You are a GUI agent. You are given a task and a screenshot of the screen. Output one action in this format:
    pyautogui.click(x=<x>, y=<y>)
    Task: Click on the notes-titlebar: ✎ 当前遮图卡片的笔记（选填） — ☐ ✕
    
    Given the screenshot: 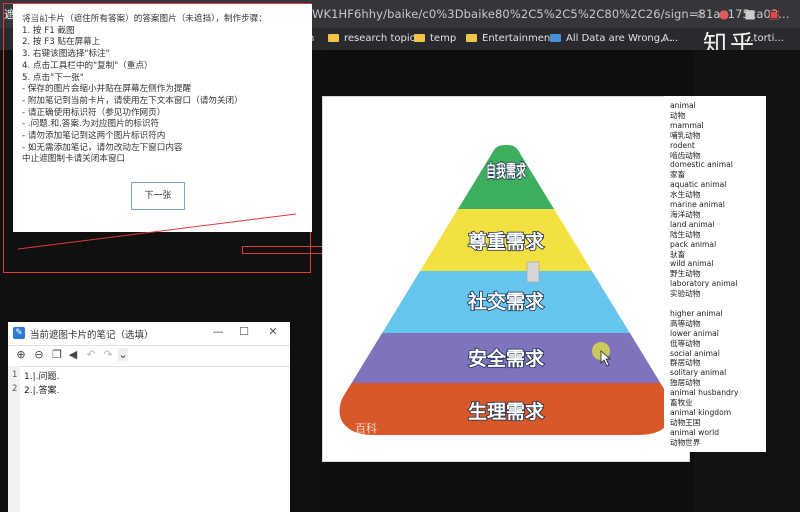 What is the action you would take?
    pyautogui.click(x=149, y=333)
    